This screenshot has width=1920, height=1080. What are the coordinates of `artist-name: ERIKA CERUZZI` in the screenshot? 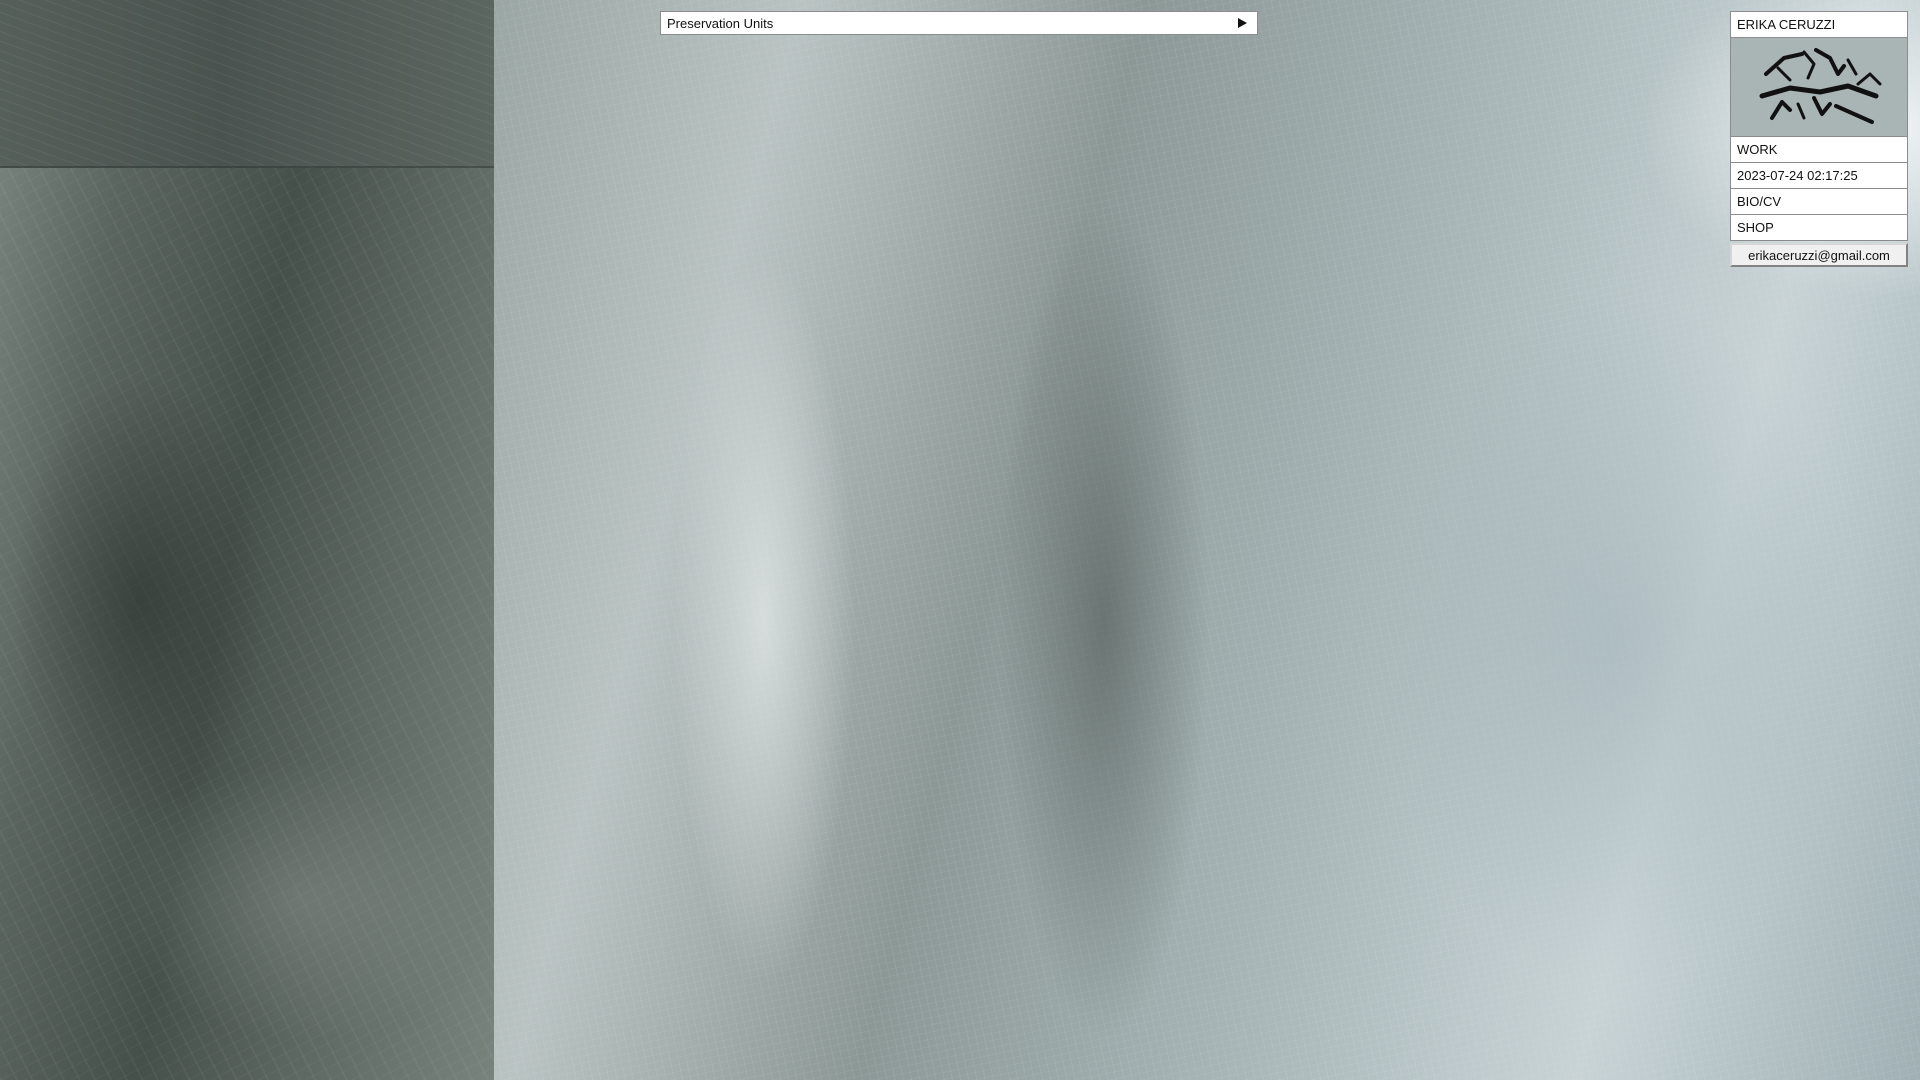 It's located at (1819, 24).